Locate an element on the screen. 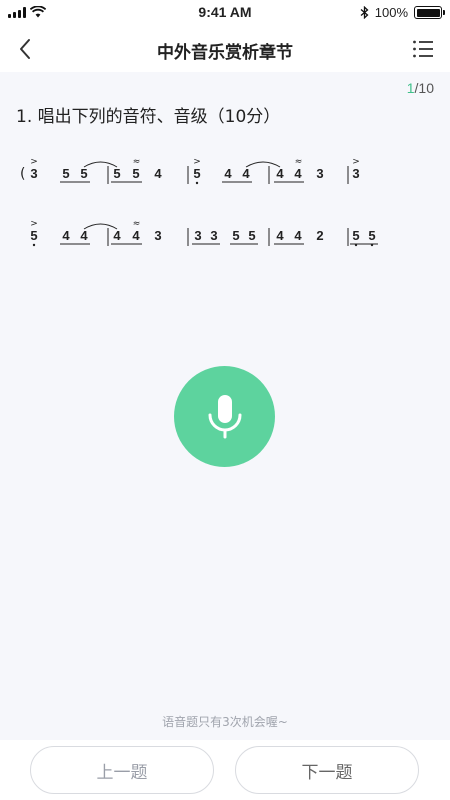  question-text: 1. 唱出下列的音符、音级（10分） is located at coordinates (148, 117).